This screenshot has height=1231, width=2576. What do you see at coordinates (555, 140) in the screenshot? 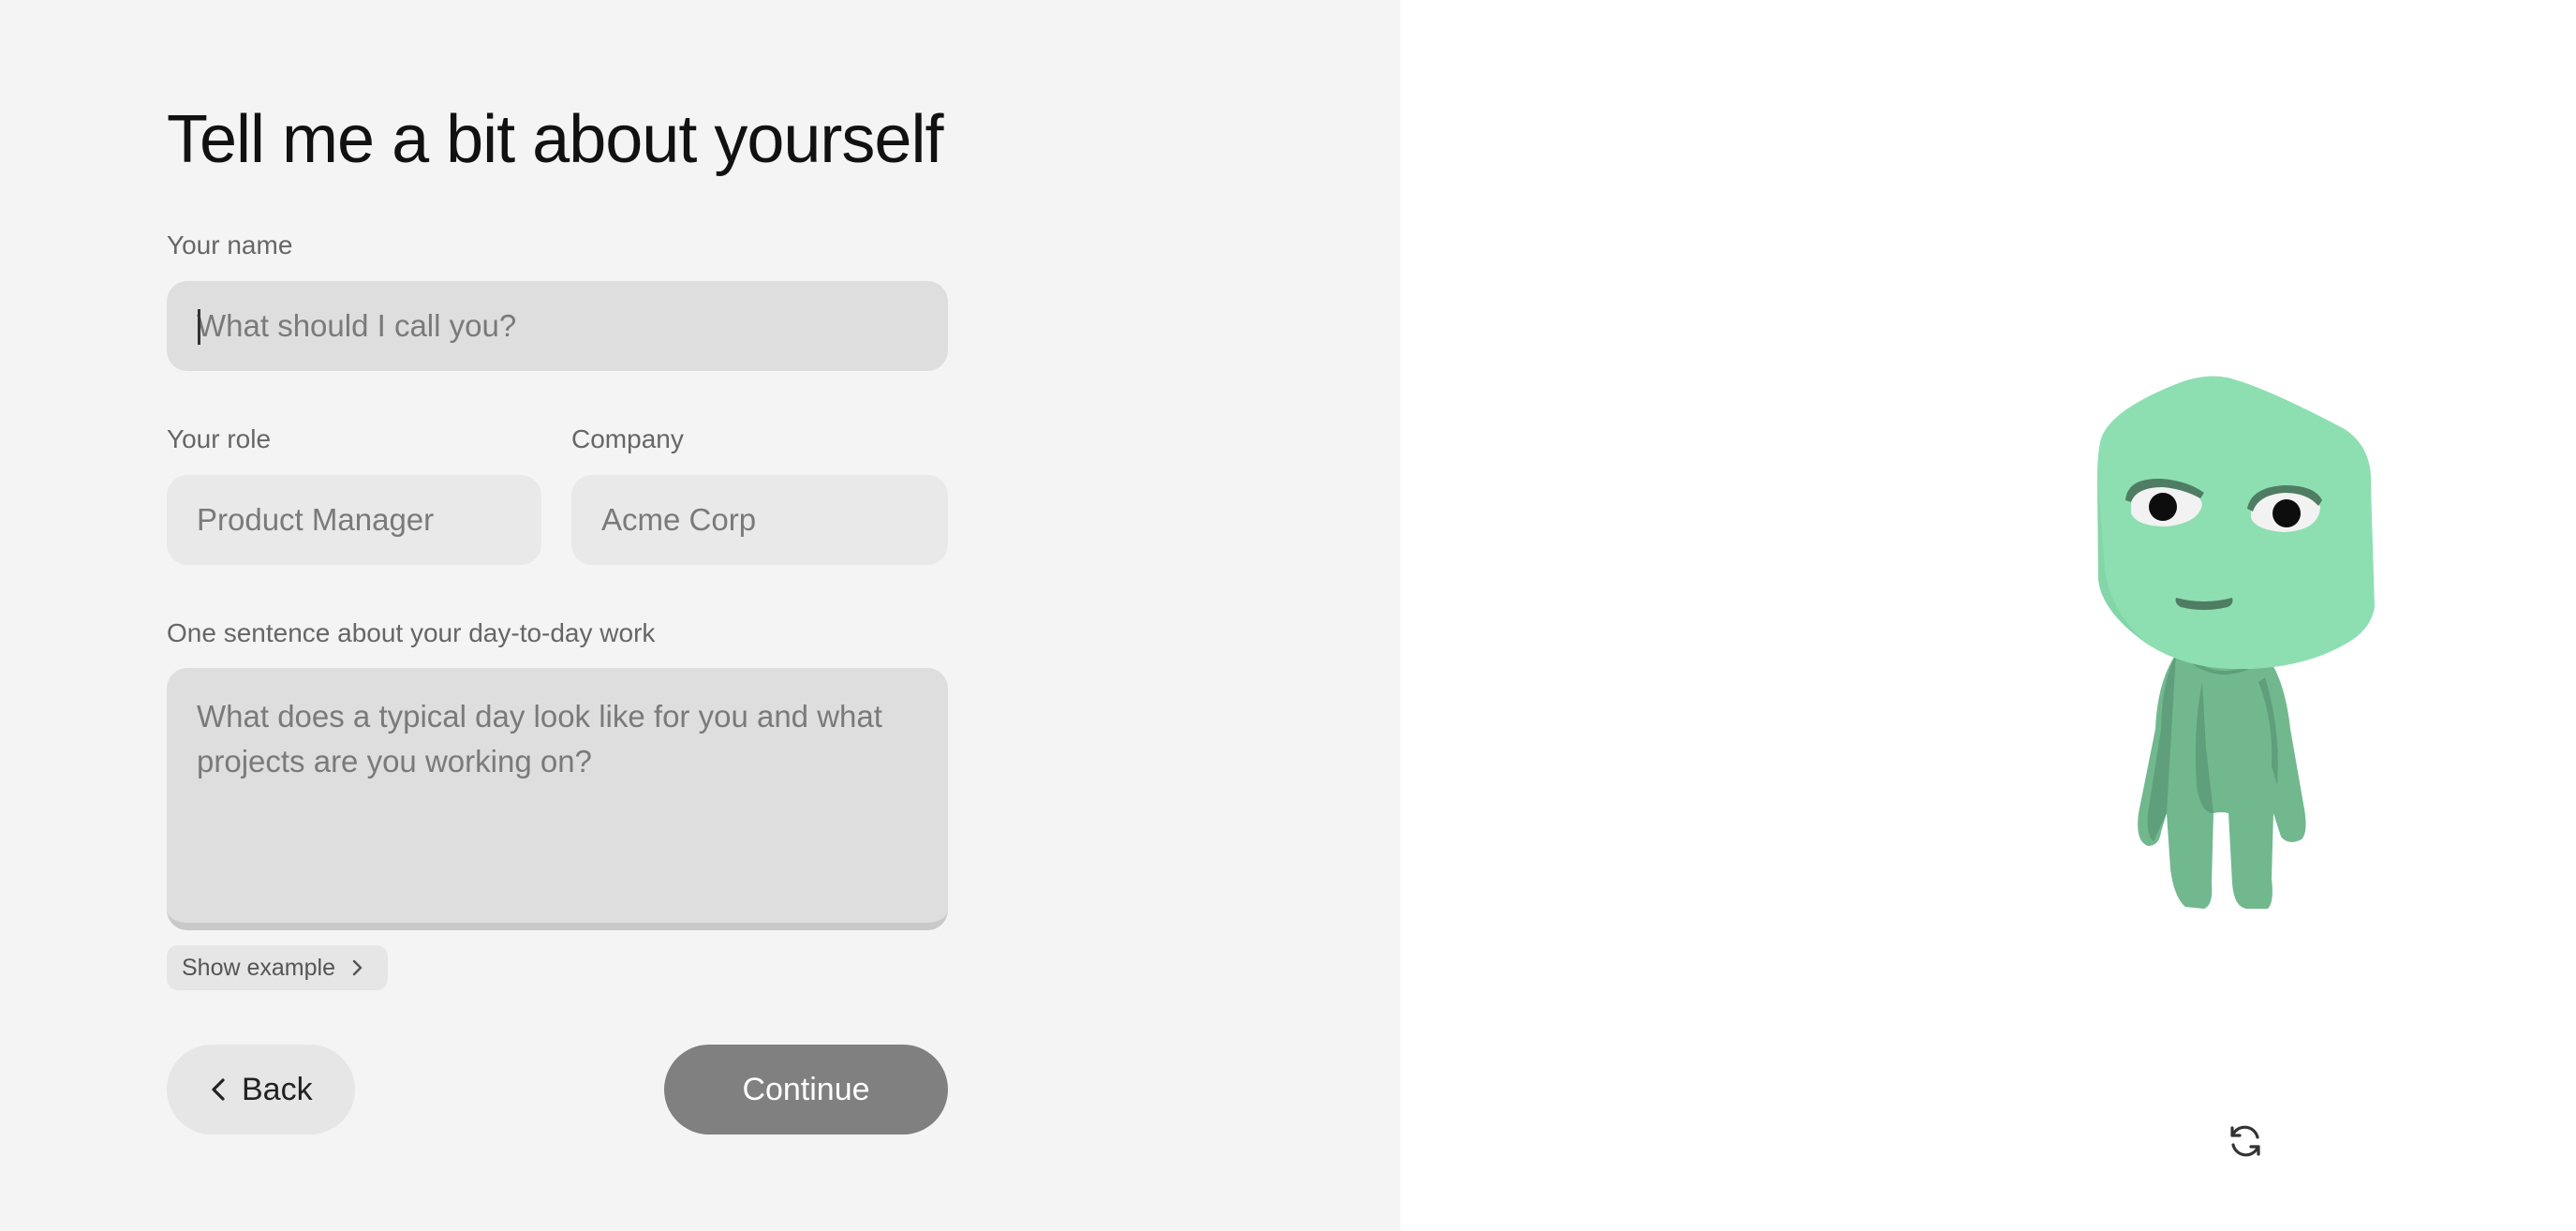
I see `page-title: Tell me a bit about yourself` at bounding box center [555, 140].